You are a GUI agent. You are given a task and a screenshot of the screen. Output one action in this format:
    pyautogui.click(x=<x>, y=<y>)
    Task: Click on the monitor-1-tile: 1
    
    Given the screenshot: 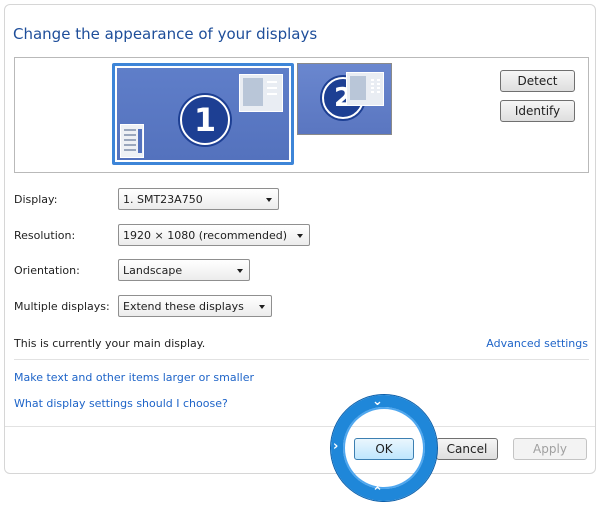 What is the action you would take?
    pyautogui.click(x=203, y=114)
    